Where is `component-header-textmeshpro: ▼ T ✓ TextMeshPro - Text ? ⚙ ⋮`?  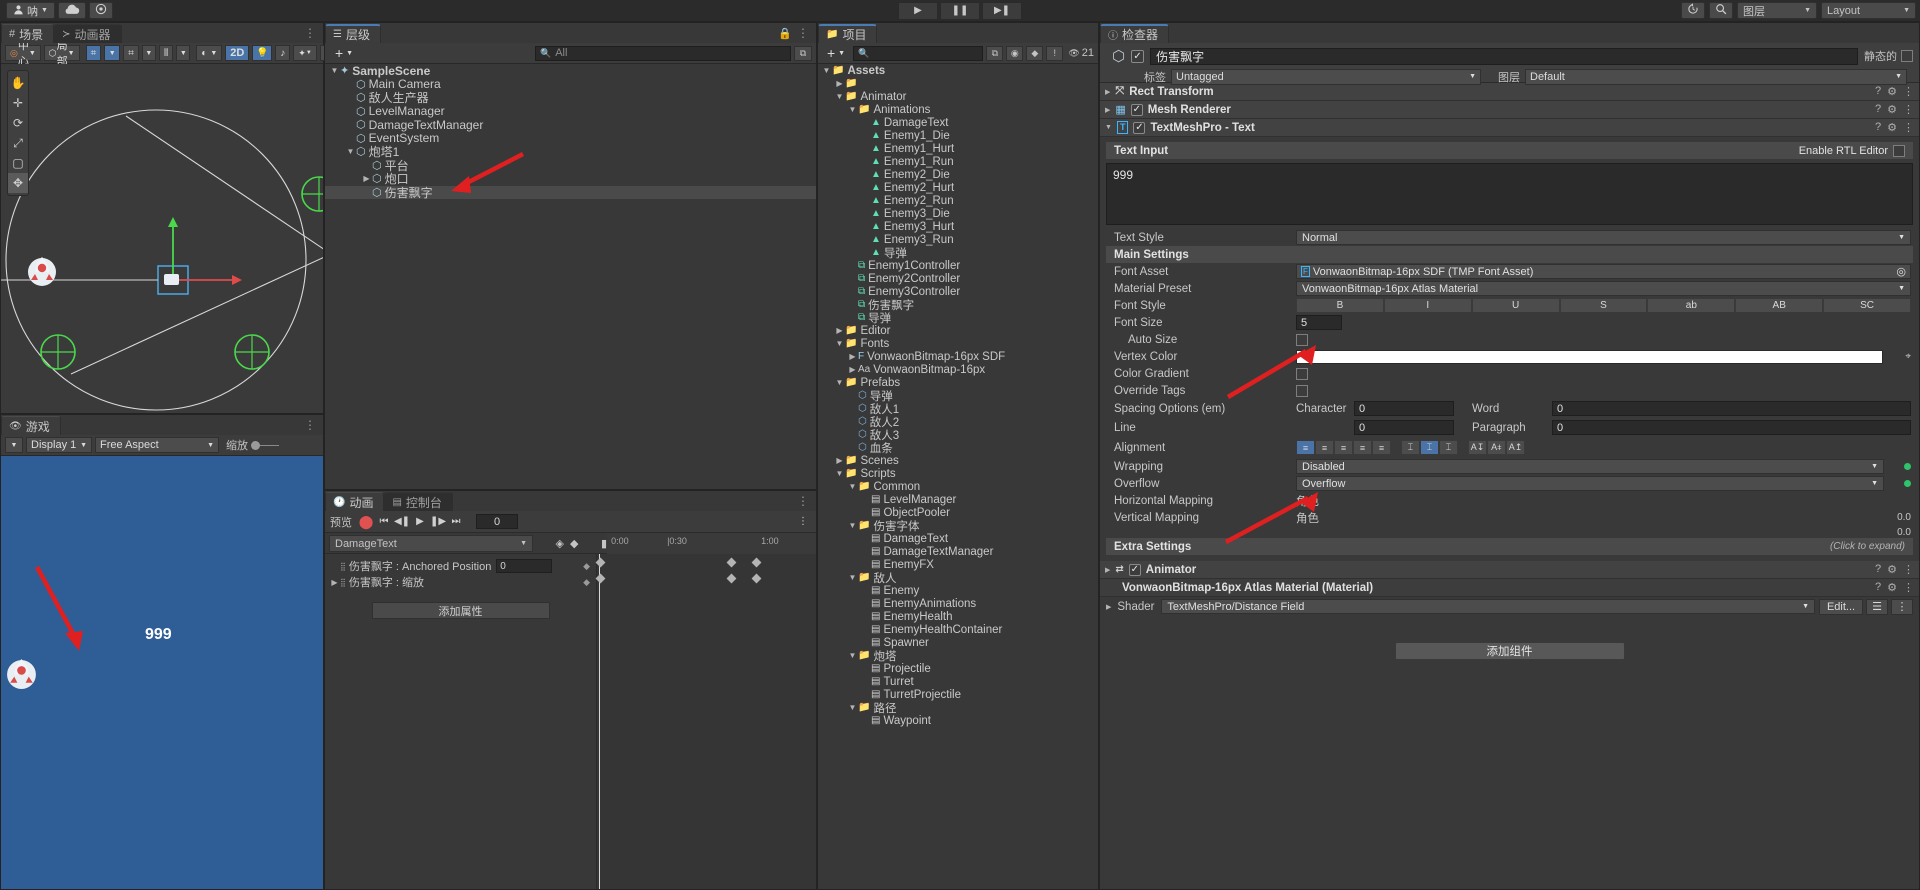
component-header-textmeshpro: ▼ T ✓ TextMeshPro - Text ? ⚙ ⋮ is located at coordinates (1509, 128).